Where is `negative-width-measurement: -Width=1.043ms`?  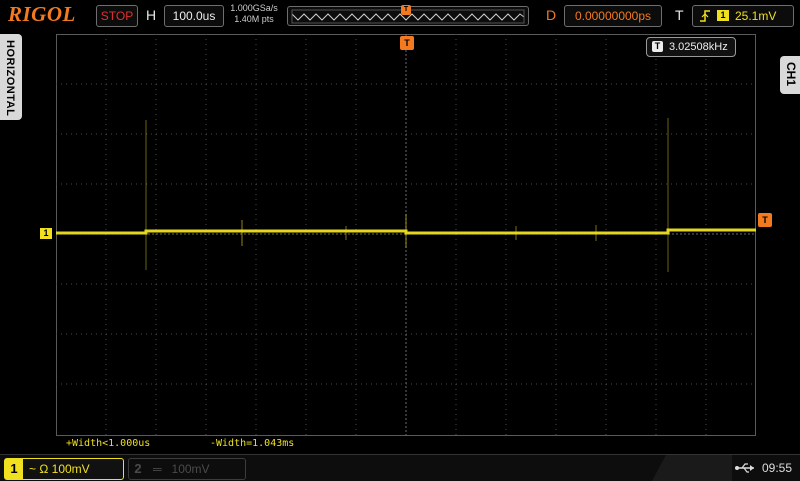 negative-width-measurement: -Width=1.043ms is located at coordinates (252, 443).